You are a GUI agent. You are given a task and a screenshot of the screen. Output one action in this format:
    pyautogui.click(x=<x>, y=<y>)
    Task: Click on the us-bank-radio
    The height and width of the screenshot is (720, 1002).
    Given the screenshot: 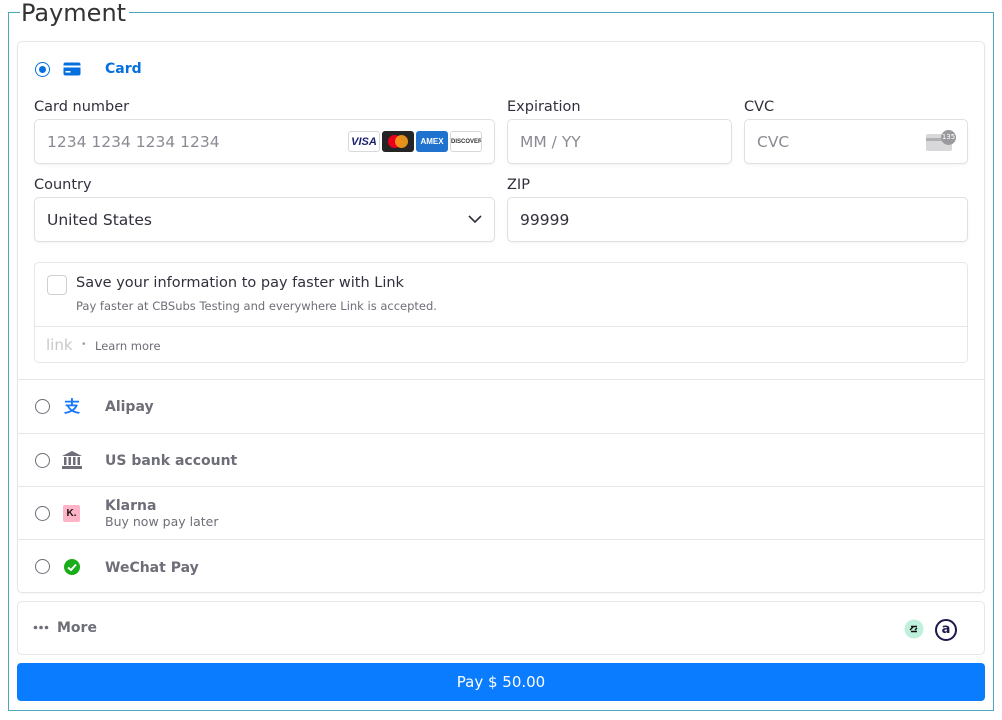 What is the action you would take?
    pyautogui.click(x=42, y=460)
    